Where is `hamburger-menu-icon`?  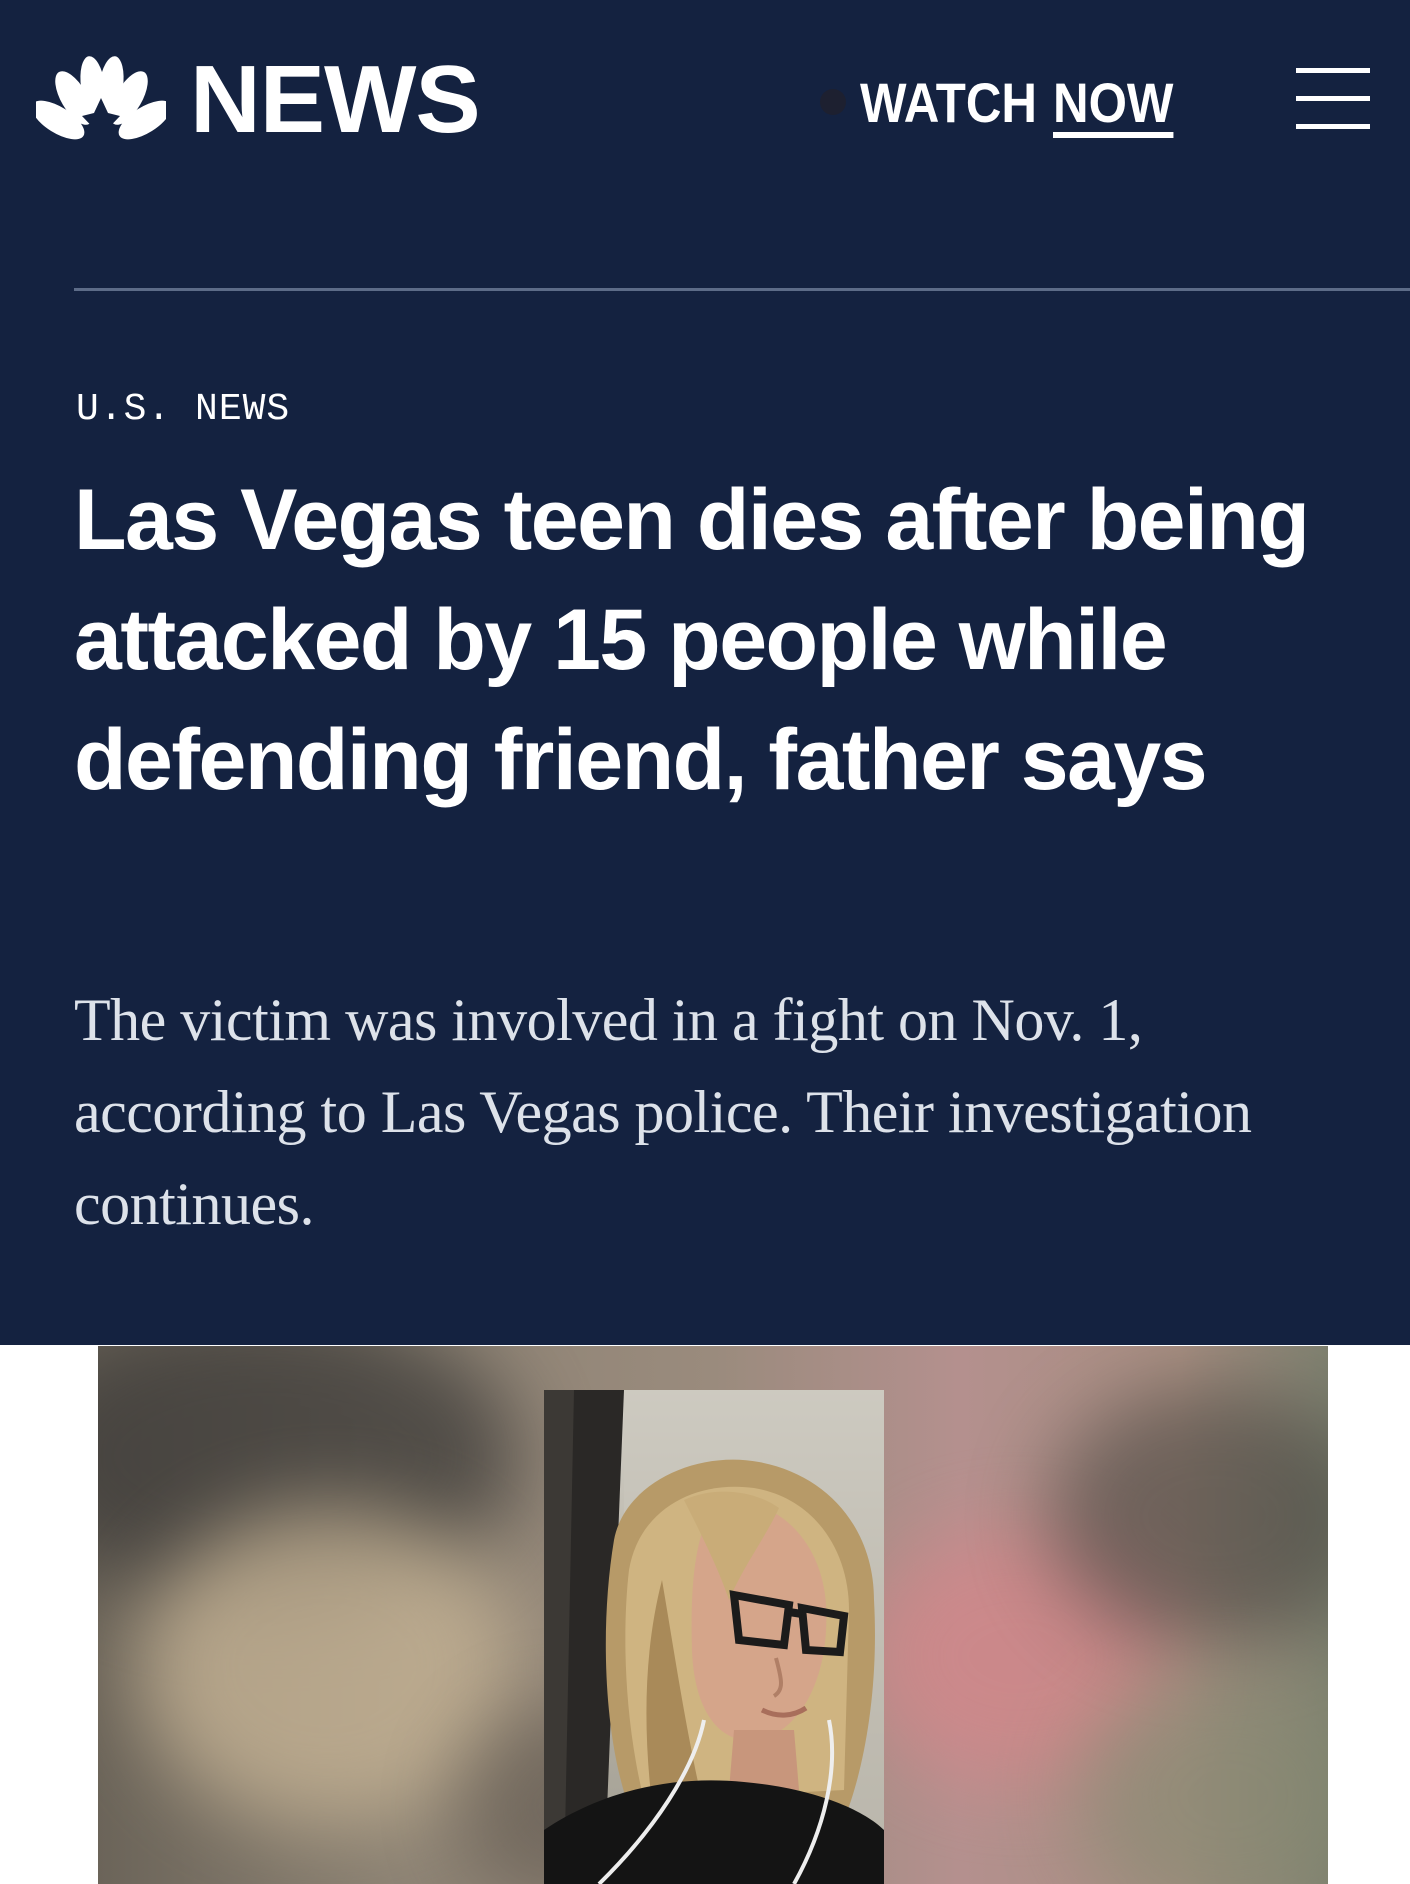
hamburger-menu-icon is located at coordinates (1333, 99).